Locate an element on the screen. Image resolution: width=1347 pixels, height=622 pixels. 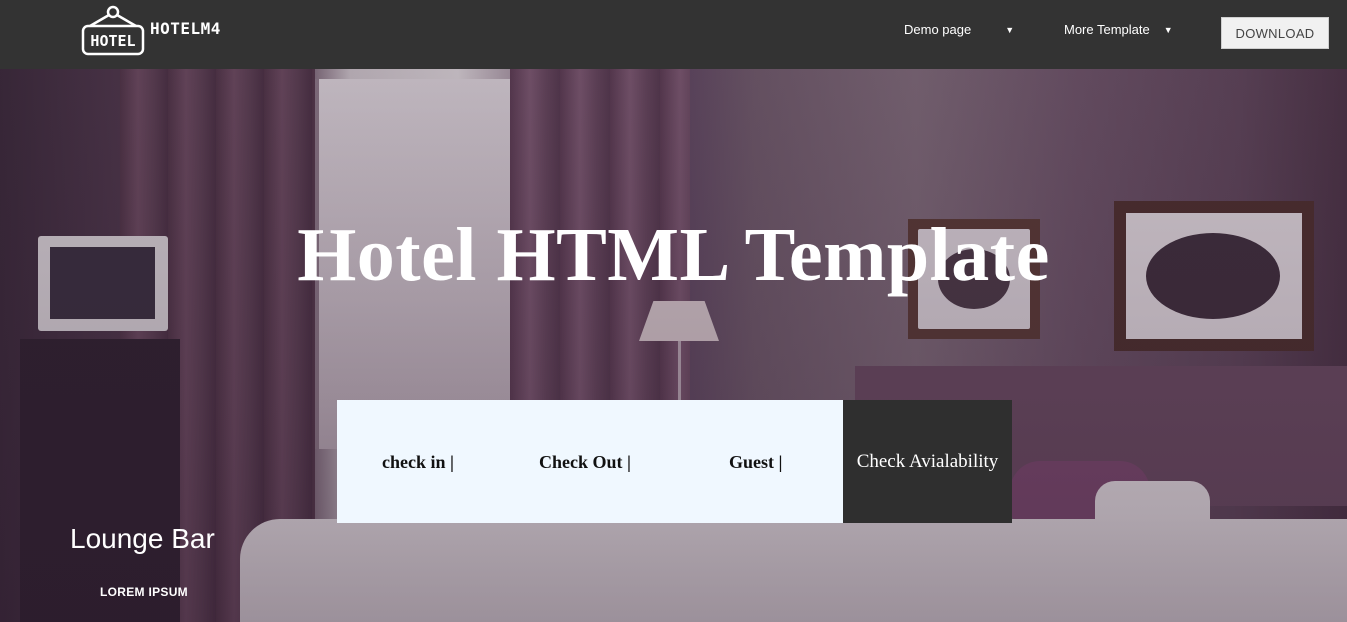
download-button: DOWNLOAD is located at coordinates (1275, 33).